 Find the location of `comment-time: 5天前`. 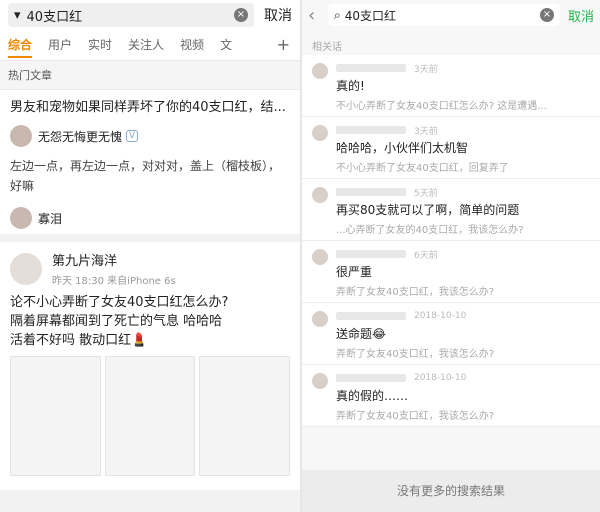

comment-time: 5天前 is located at coordinates (426, 193).